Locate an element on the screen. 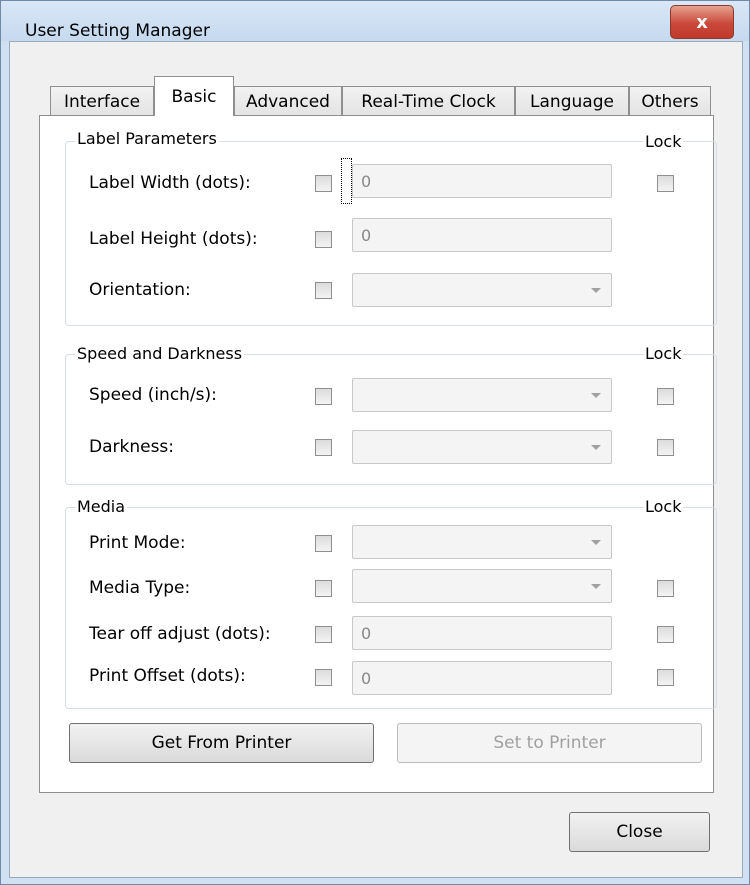  darkness-checkbox is located at coordinates (323, 447).